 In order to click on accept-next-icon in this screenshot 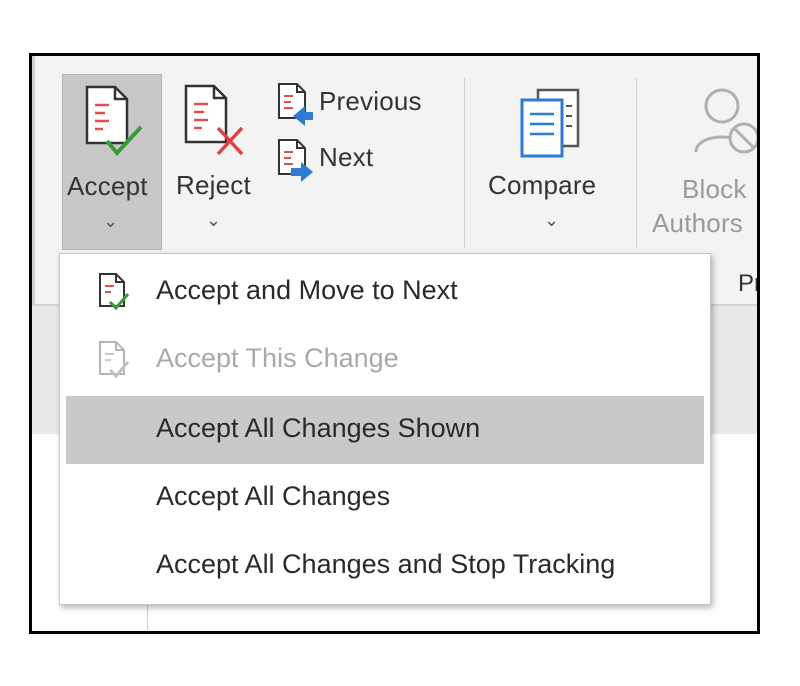, I will do `click(114, 292)`.